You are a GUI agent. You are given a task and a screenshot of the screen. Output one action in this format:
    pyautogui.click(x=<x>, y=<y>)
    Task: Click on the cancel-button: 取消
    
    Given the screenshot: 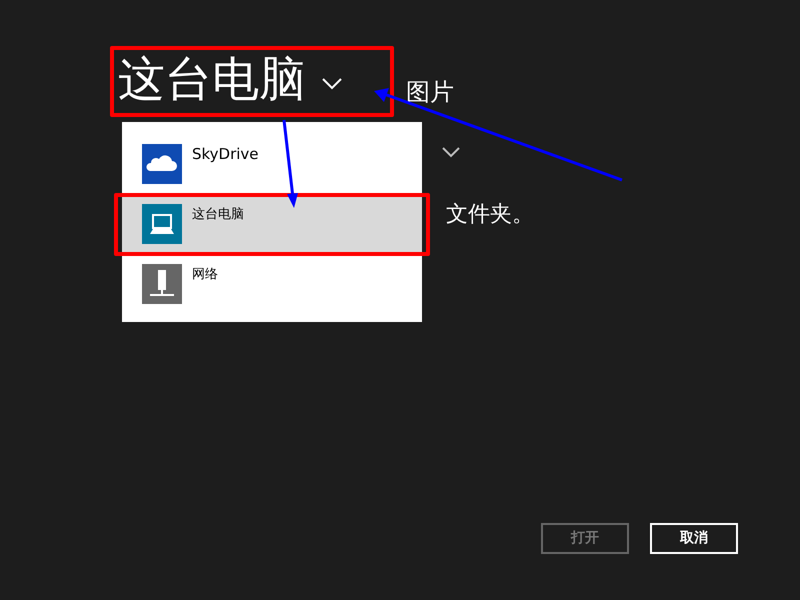 What is the action you would take?
    pyautogui.click(x=694, y=538)
    